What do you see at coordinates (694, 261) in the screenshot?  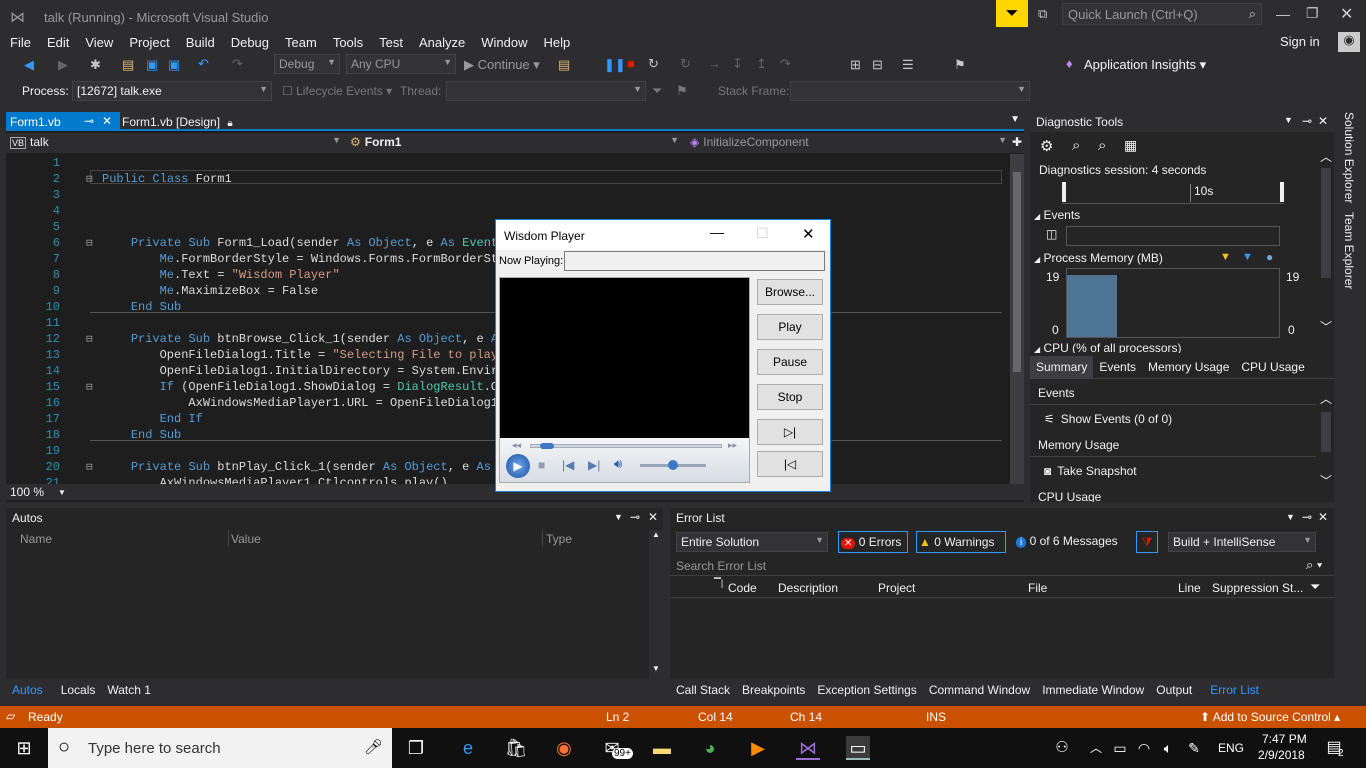 I see `now-playing-field` at bounding box center [694, 261].